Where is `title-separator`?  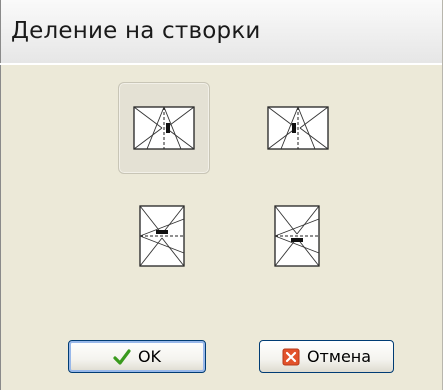 title-separator is located at coordinates (221, 64).